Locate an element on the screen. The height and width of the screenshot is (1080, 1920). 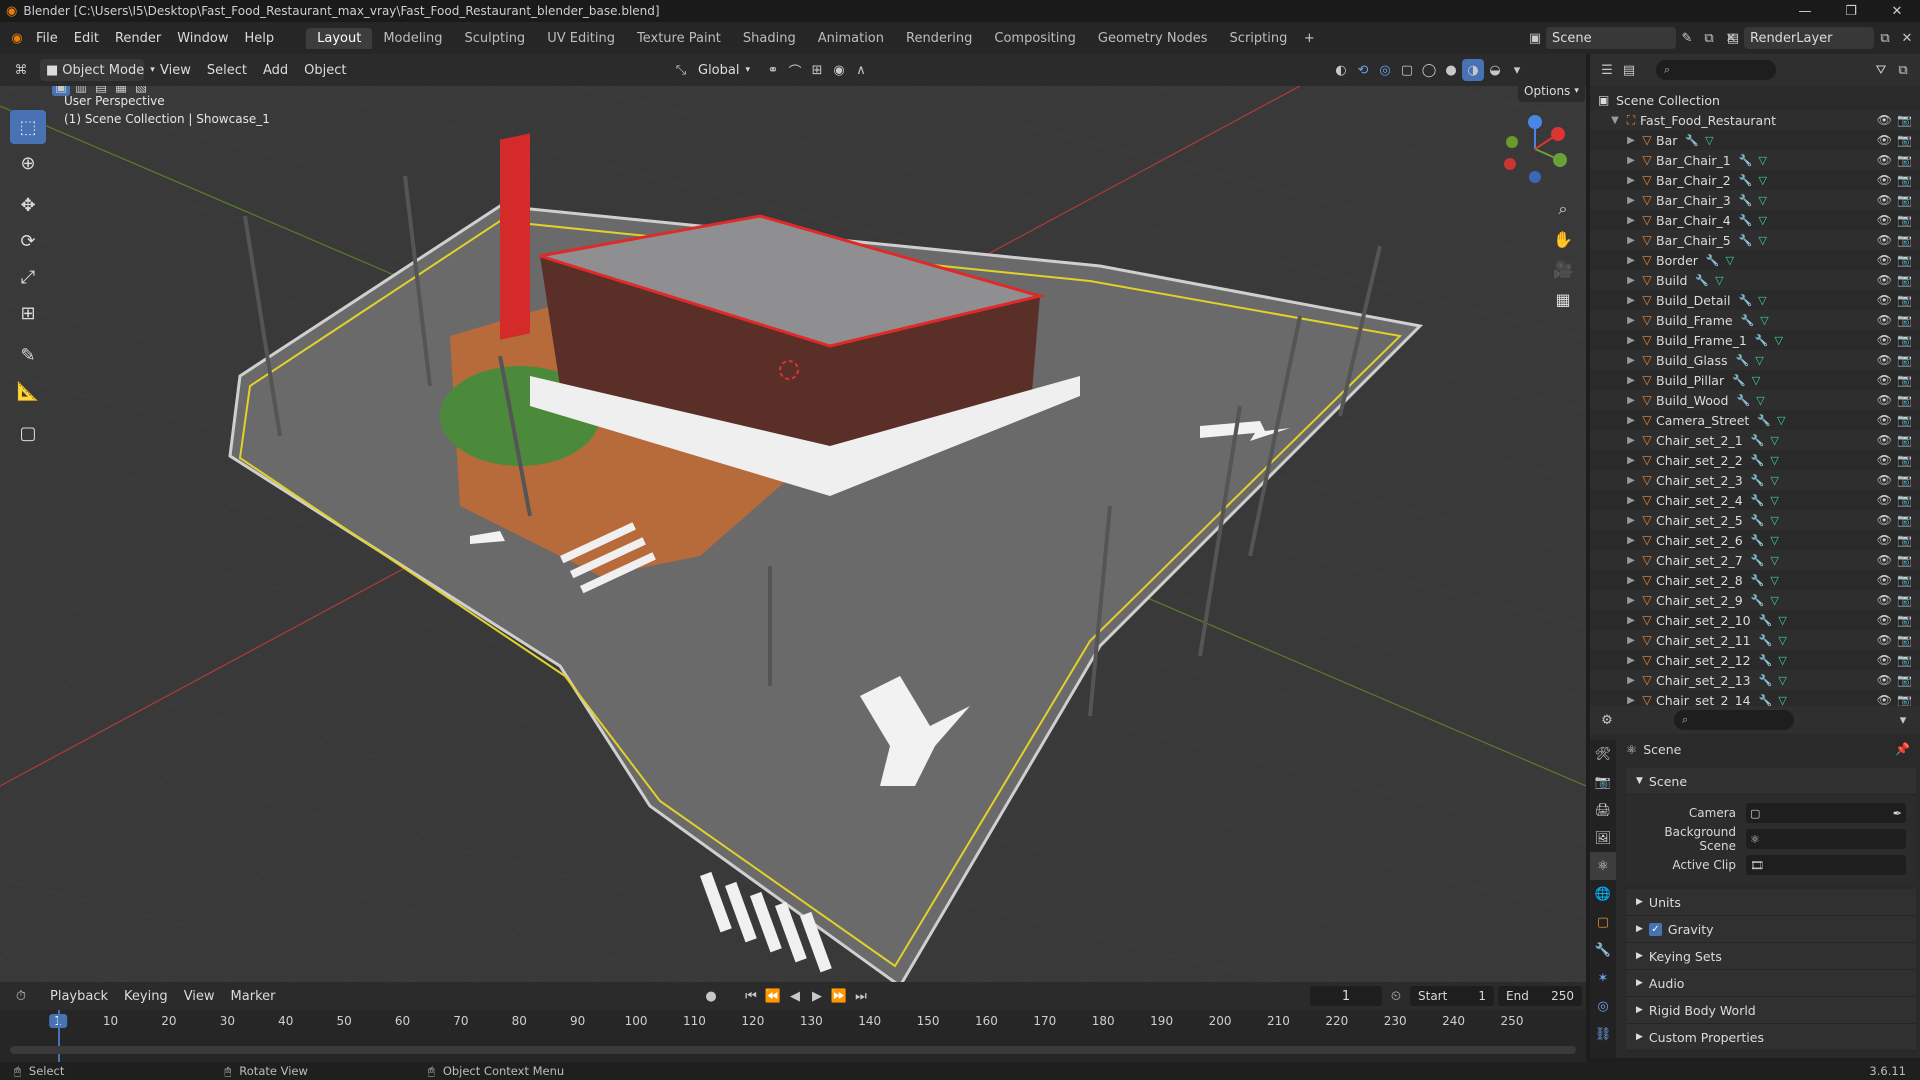
timeline-menu-playback: Playback is located at coordinates (79, 996).